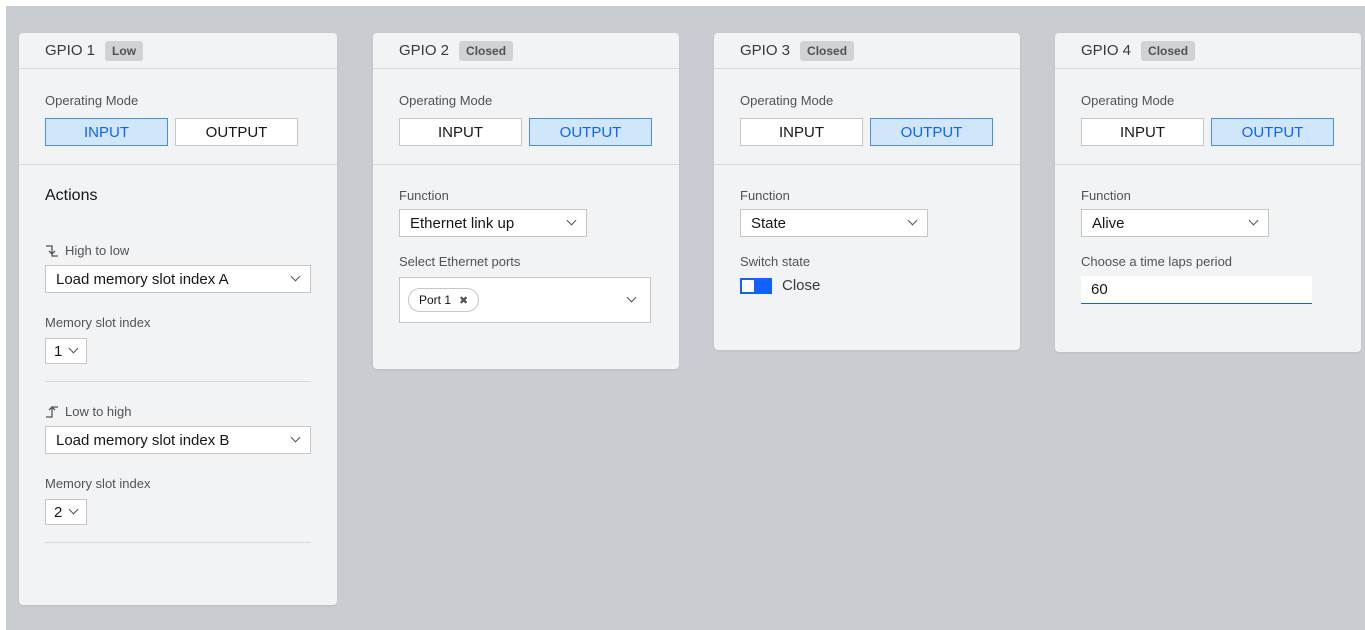  What do you see at coordinates (58, 512) in the screenshot?
I see `select-value: 2` at bounding box center [58, 512].